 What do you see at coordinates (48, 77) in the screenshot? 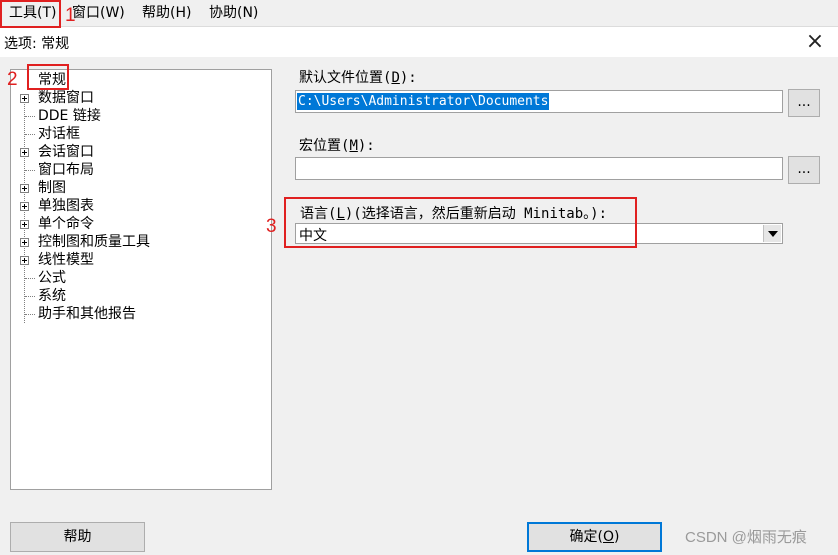
I see `annotation-box-general` at bounding box center [48, 77].